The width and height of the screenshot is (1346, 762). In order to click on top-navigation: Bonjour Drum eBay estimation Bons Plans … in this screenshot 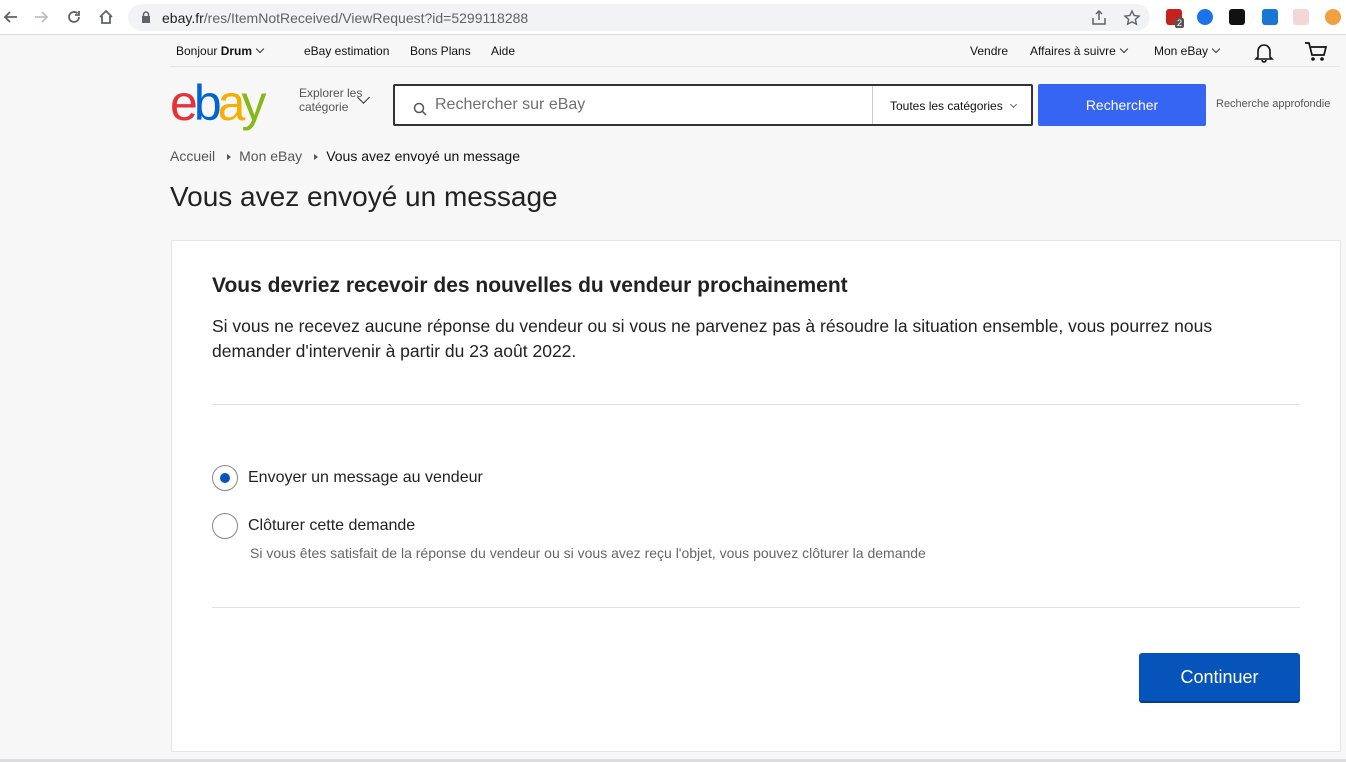, I will do `click(755, 52)`.